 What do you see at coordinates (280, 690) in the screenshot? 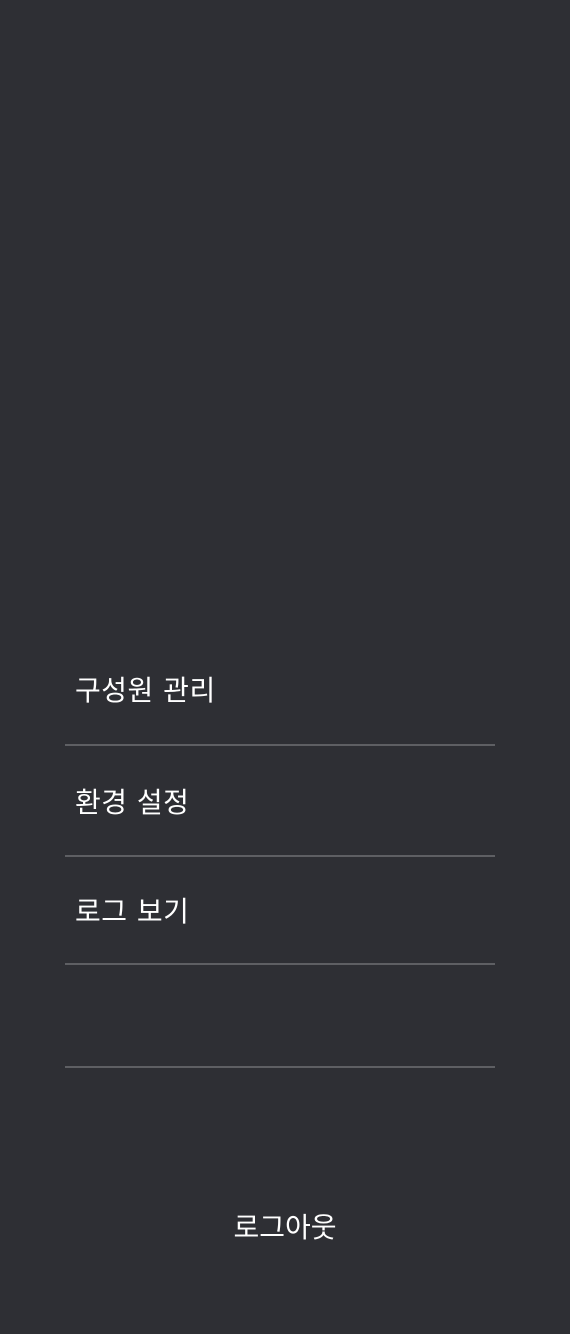
I see `menu-item-member-management: 구성원 관리` at bounding box center [280, 690].